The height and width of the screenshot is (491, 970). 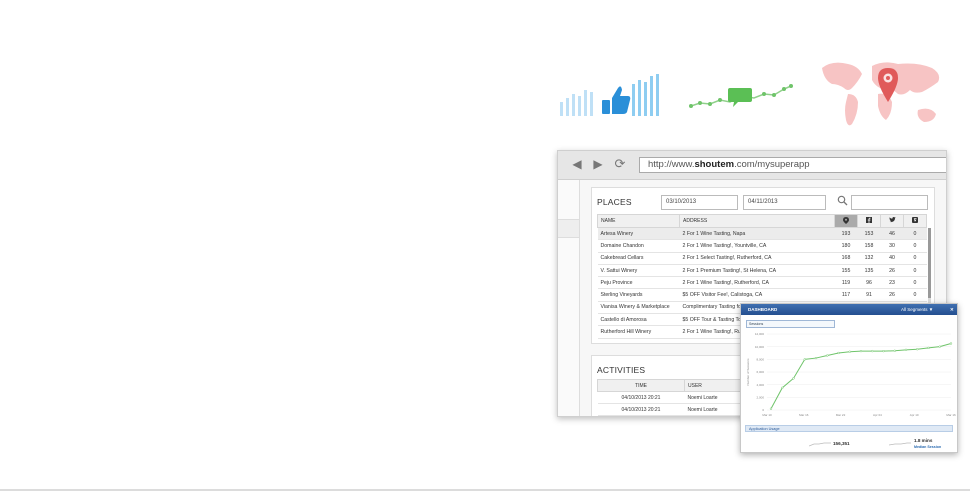 I want to click on date-from-input: 03/10/2013, so click(x=699, y=202).